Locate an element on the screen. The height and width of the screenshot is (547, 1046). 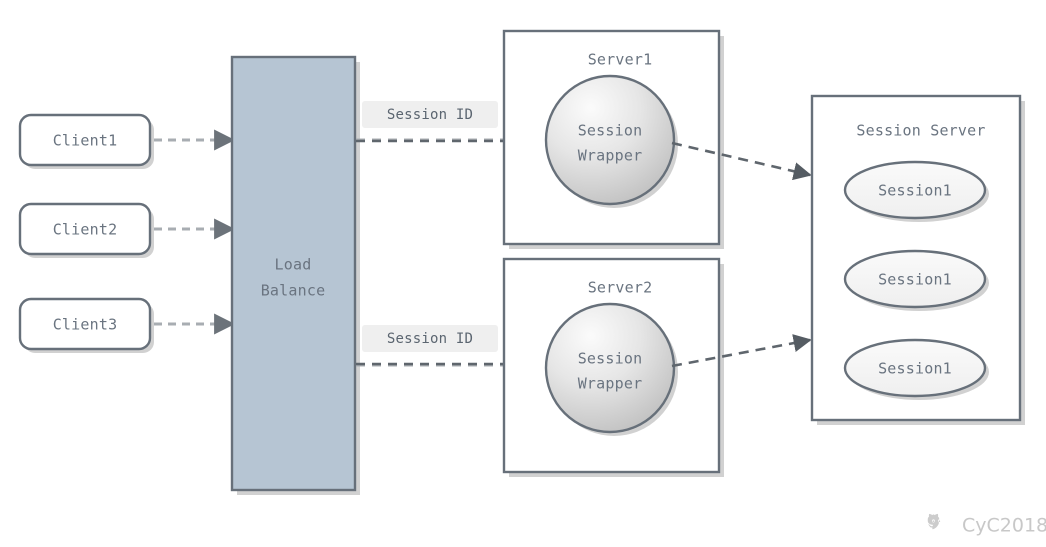
session-server-title: Session Server is located at coordinates (920, 131).